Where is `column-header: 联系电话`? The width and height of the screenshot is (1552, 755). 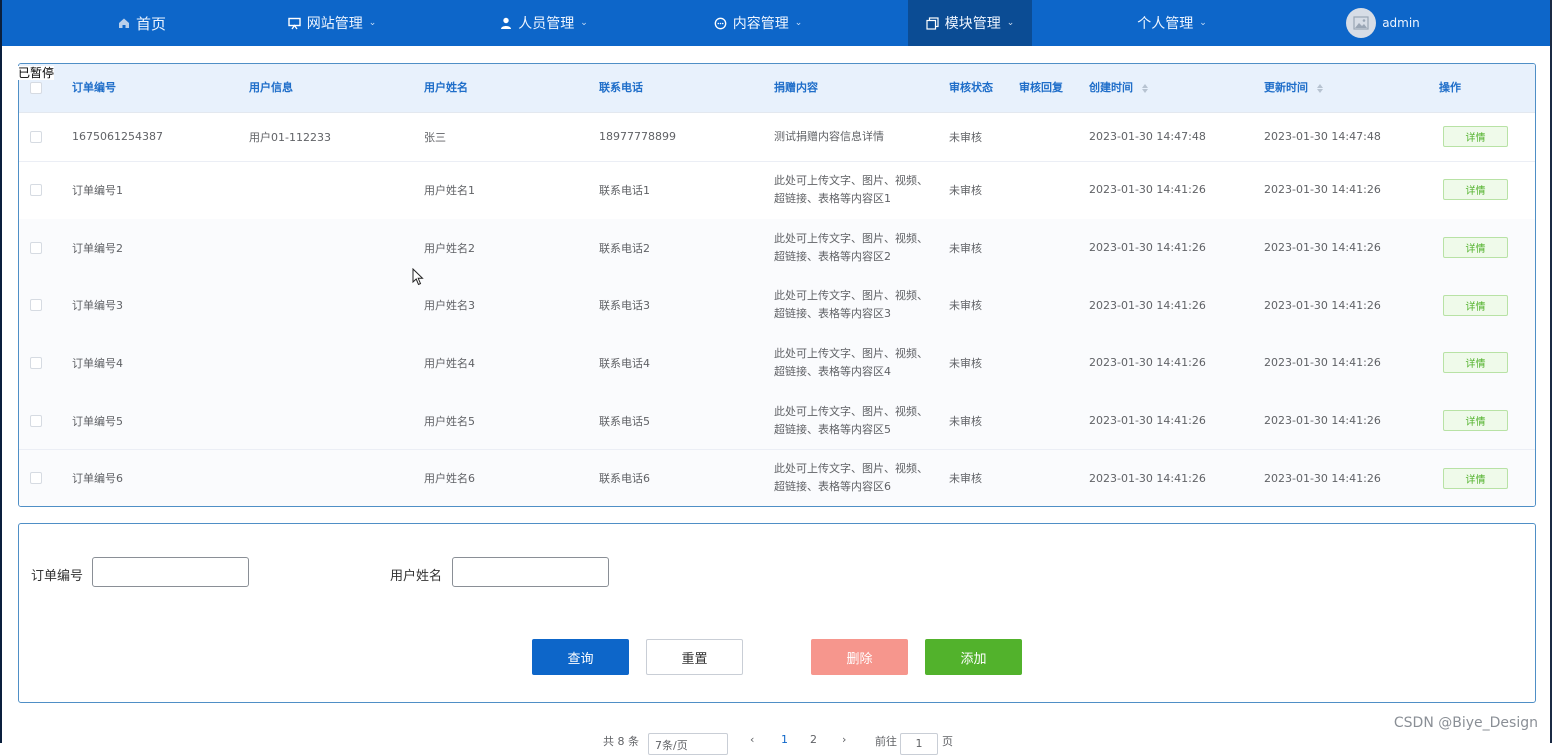 column-header: 联系电话 is located at coordinates (621, 87).